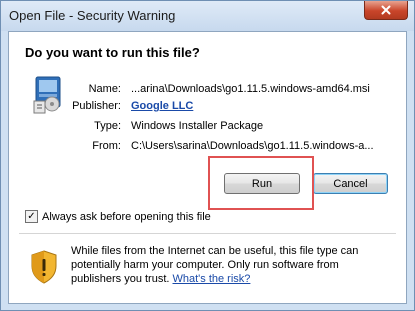 The height and width of the screenshot is (311, 415). What do you see at coordinates (262, 183) in the screenshot?
I see `run-button: Run` at bounding box center [262, 183].